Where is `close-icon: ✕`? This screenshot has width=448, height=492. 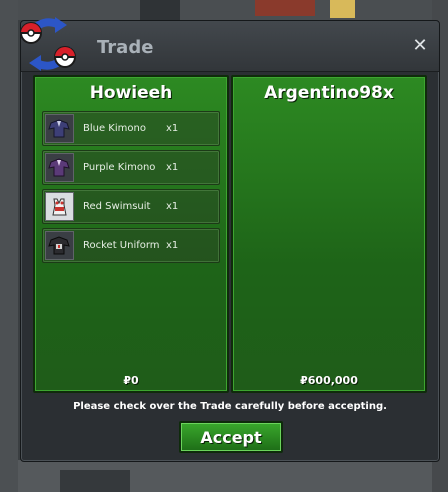
close-icon: ✕ is located at coordinates (420, 46).